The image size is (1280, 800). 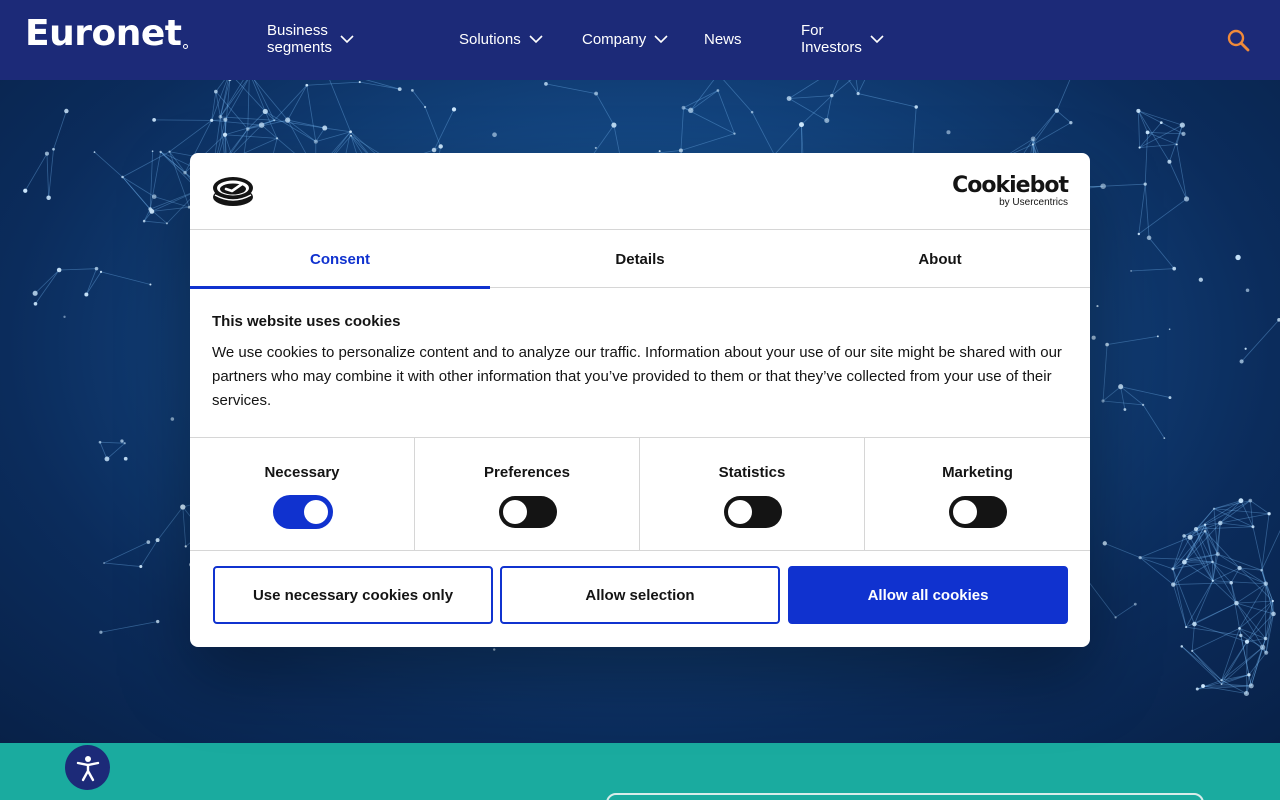 What do you see at coordinates (977, 472) in the screenshot?
I see `toggle-label: Marketing` at bounding box center [977, 472].